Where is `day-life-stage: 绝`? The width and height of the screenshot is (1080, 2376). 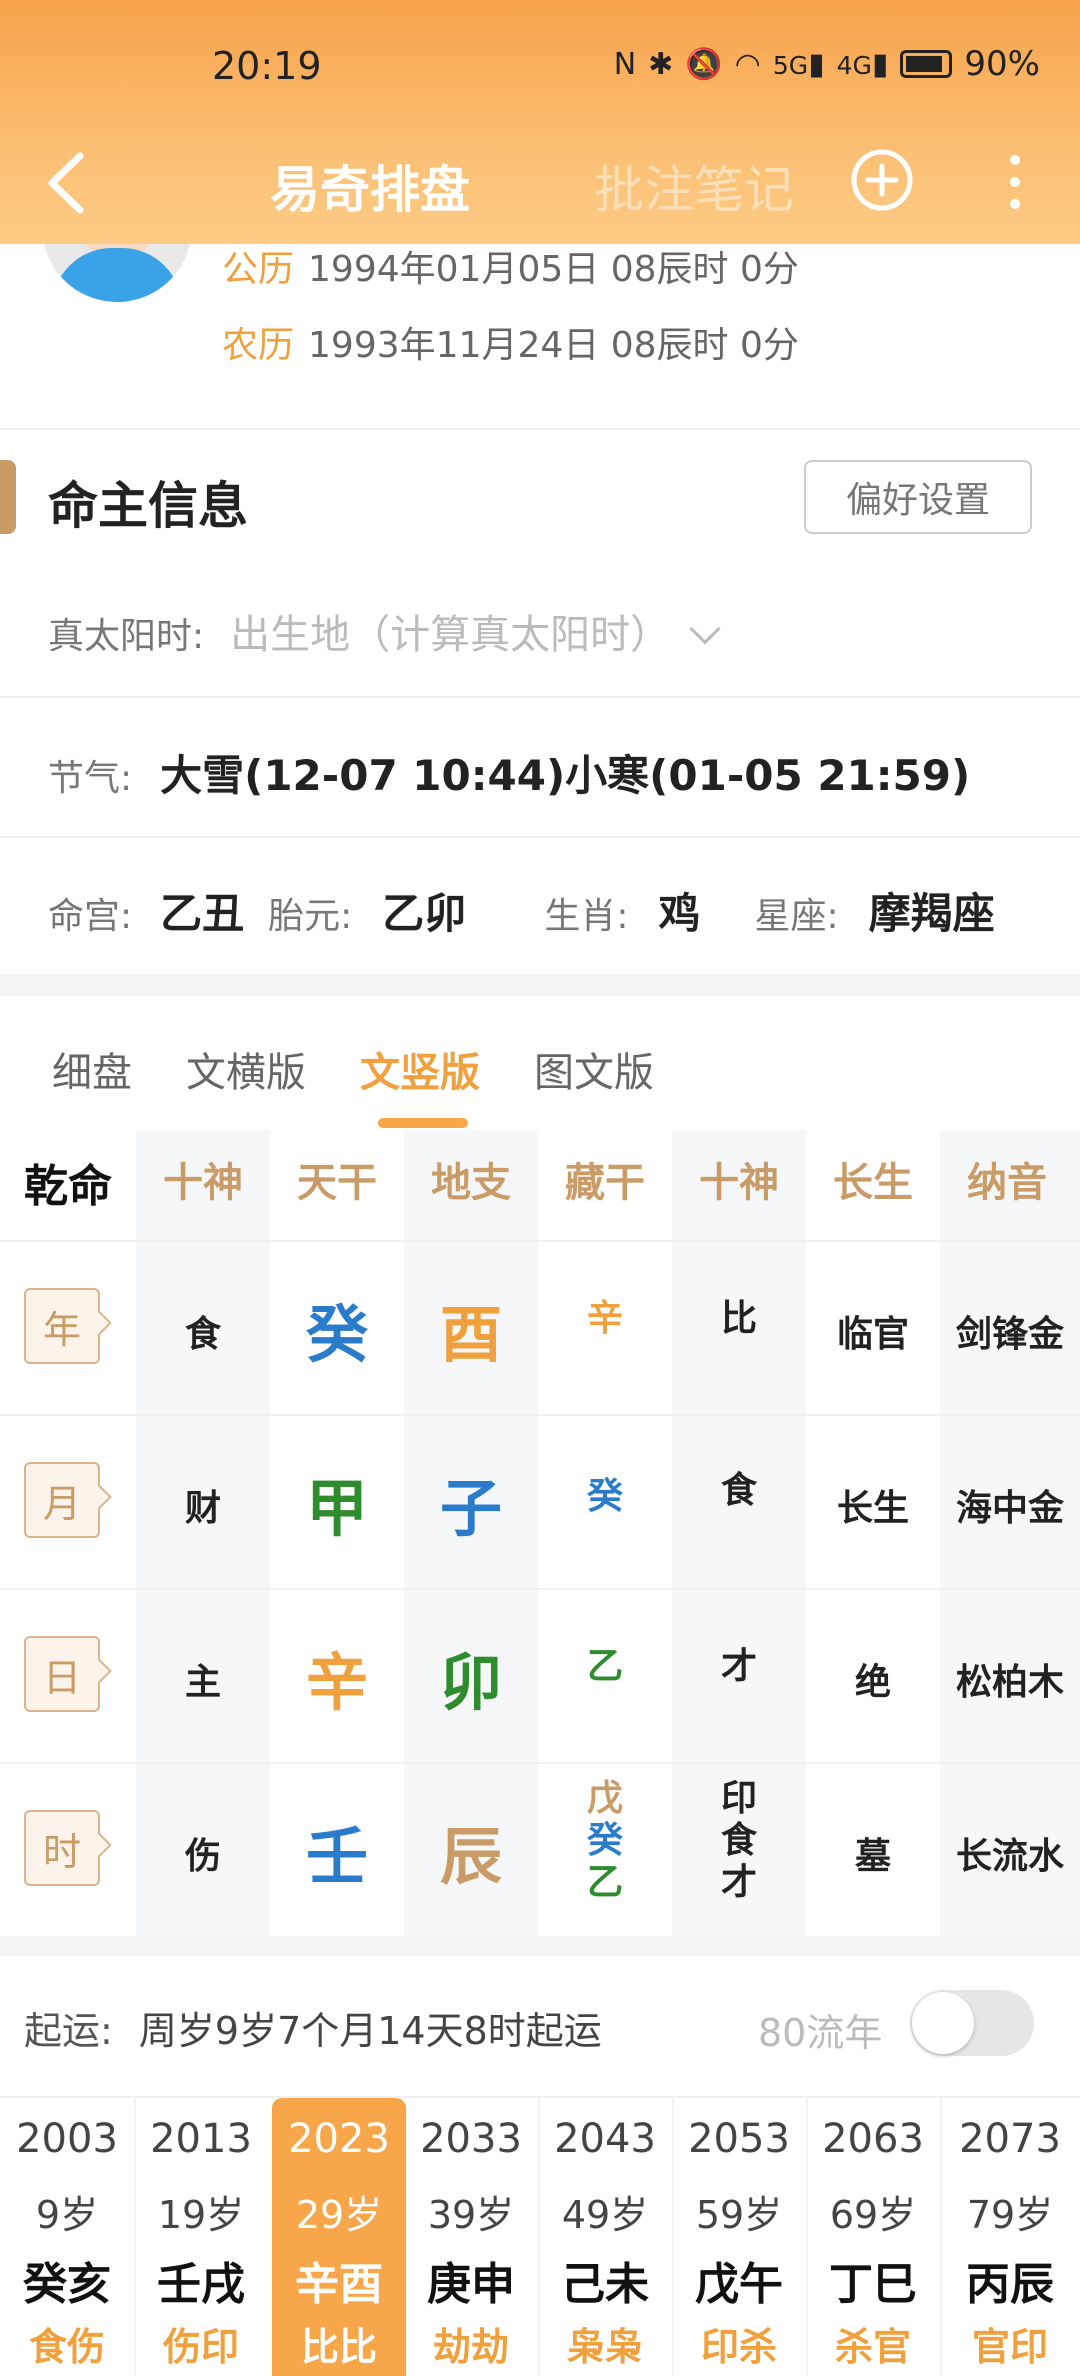 day-life-stage: 绝 is located at coordinates (872, 1682).